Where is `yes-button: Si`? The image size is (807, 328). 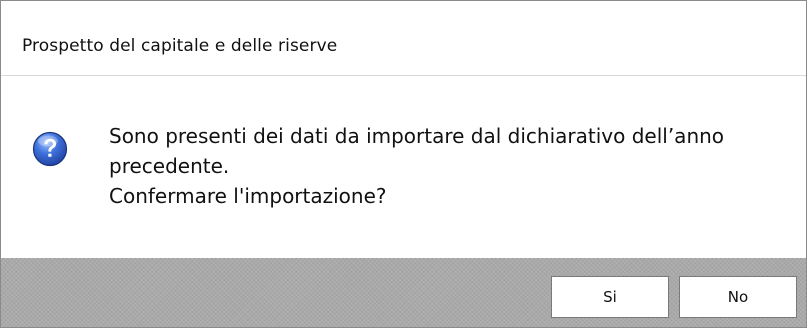 yes-button: Si is located at coordinates (610, 297).